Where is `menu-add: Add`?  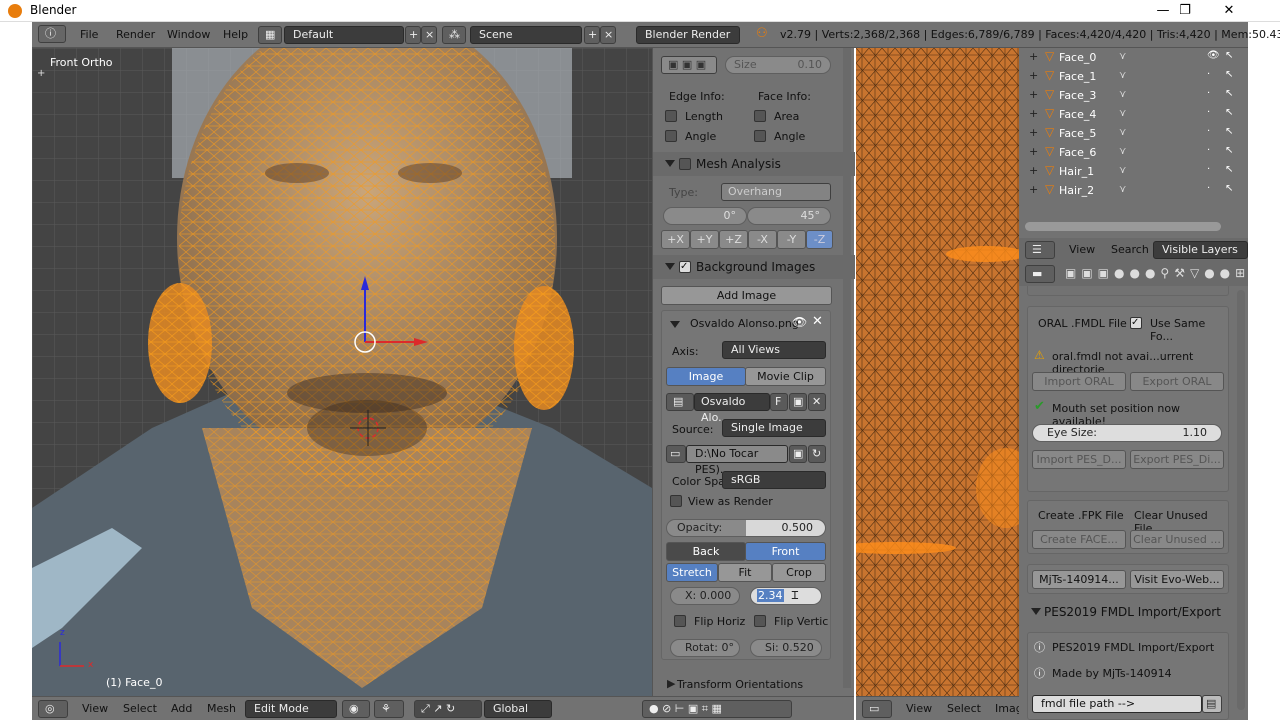 menu-add: Add is located at coordinates (181, 708).